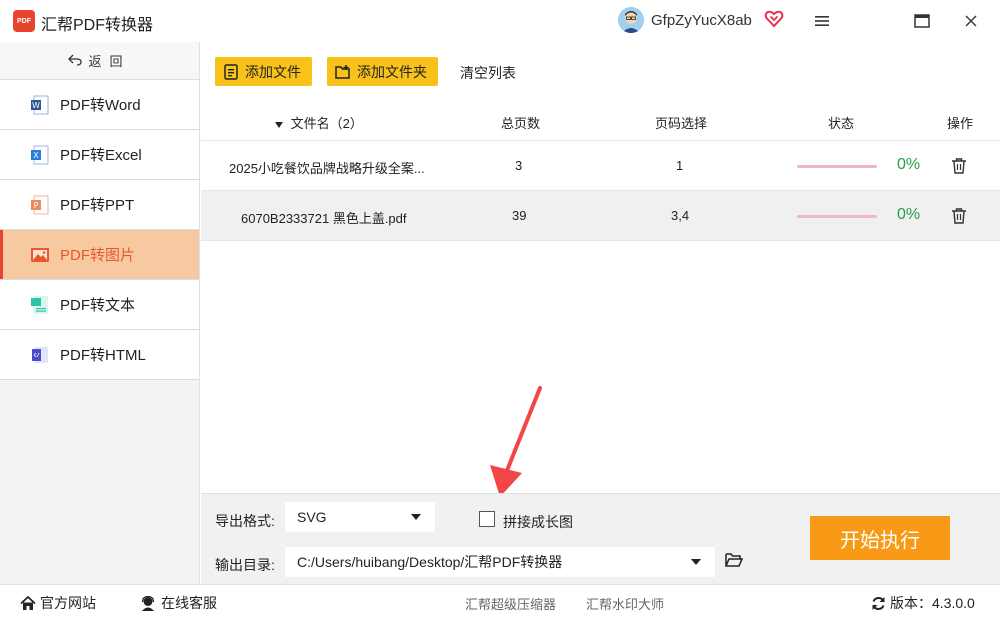  I want to click on filename-column-header: 文件名（2）, so click(326, 123).